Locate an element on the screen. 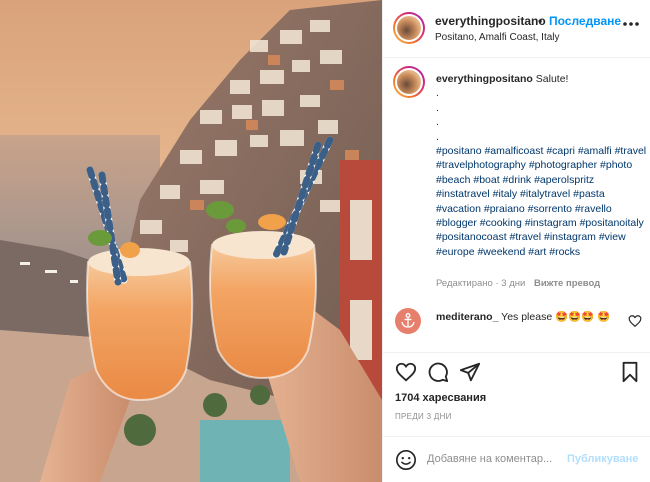 The image size is (650, 482). author-avatar is located at coordinates (409, 28).